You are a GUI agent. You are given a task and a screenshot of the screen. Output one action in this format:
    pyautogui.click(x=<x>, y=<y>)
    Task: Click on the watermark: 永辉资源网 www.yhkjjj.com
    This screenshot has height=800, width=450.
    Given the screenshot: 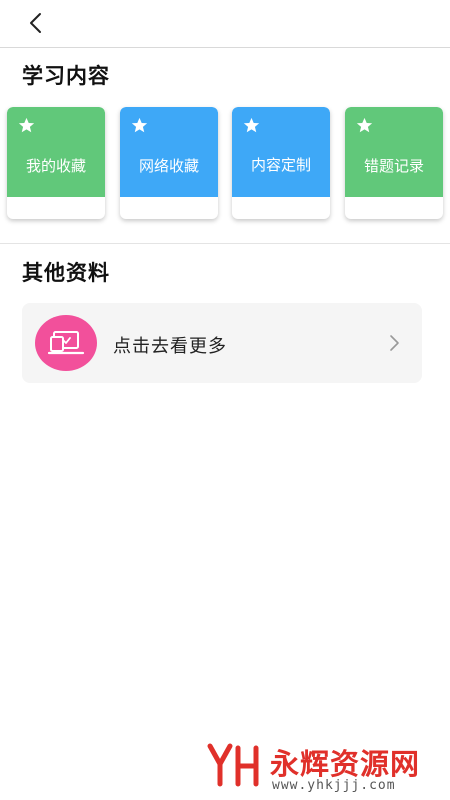 What is the action you would take?
    pyautogui.click(x=320, y=767)
    